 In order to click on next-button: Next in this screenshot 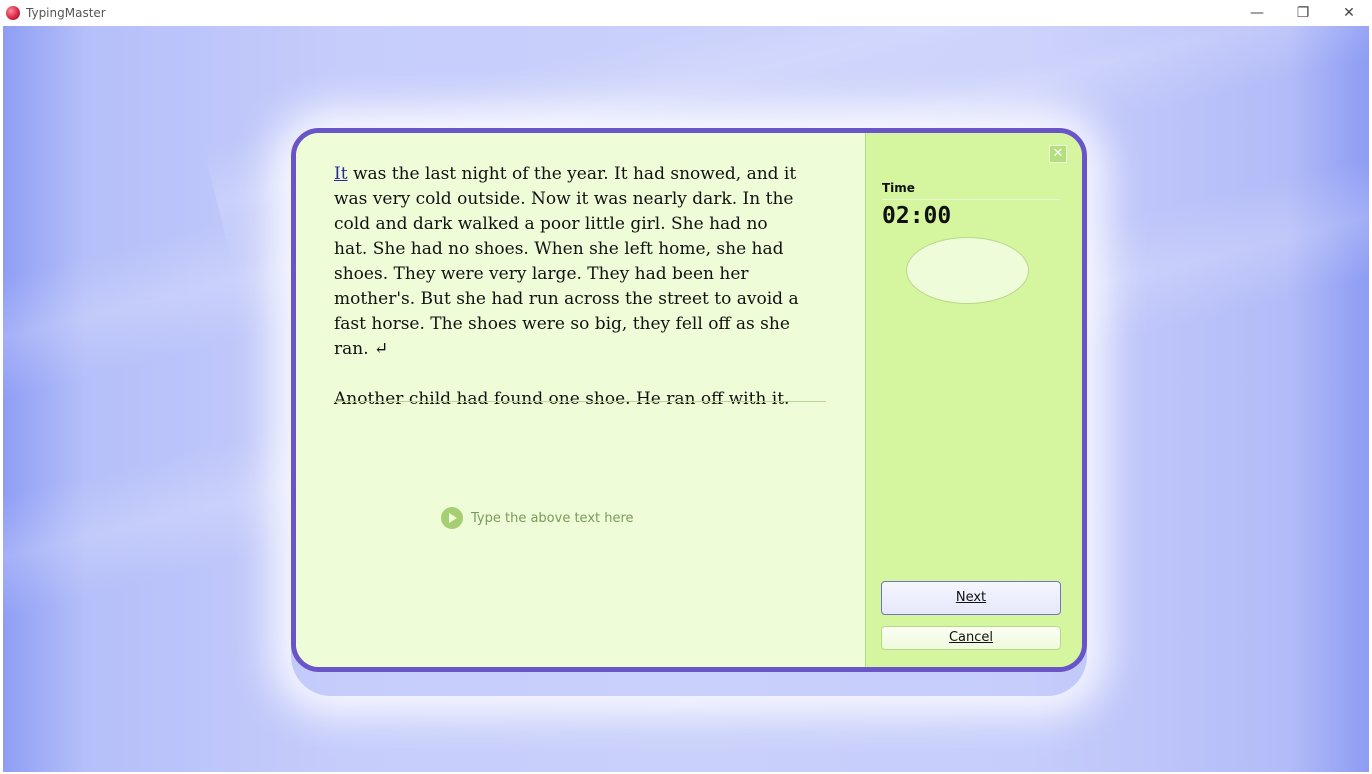, I will do `click(971, 598)`.